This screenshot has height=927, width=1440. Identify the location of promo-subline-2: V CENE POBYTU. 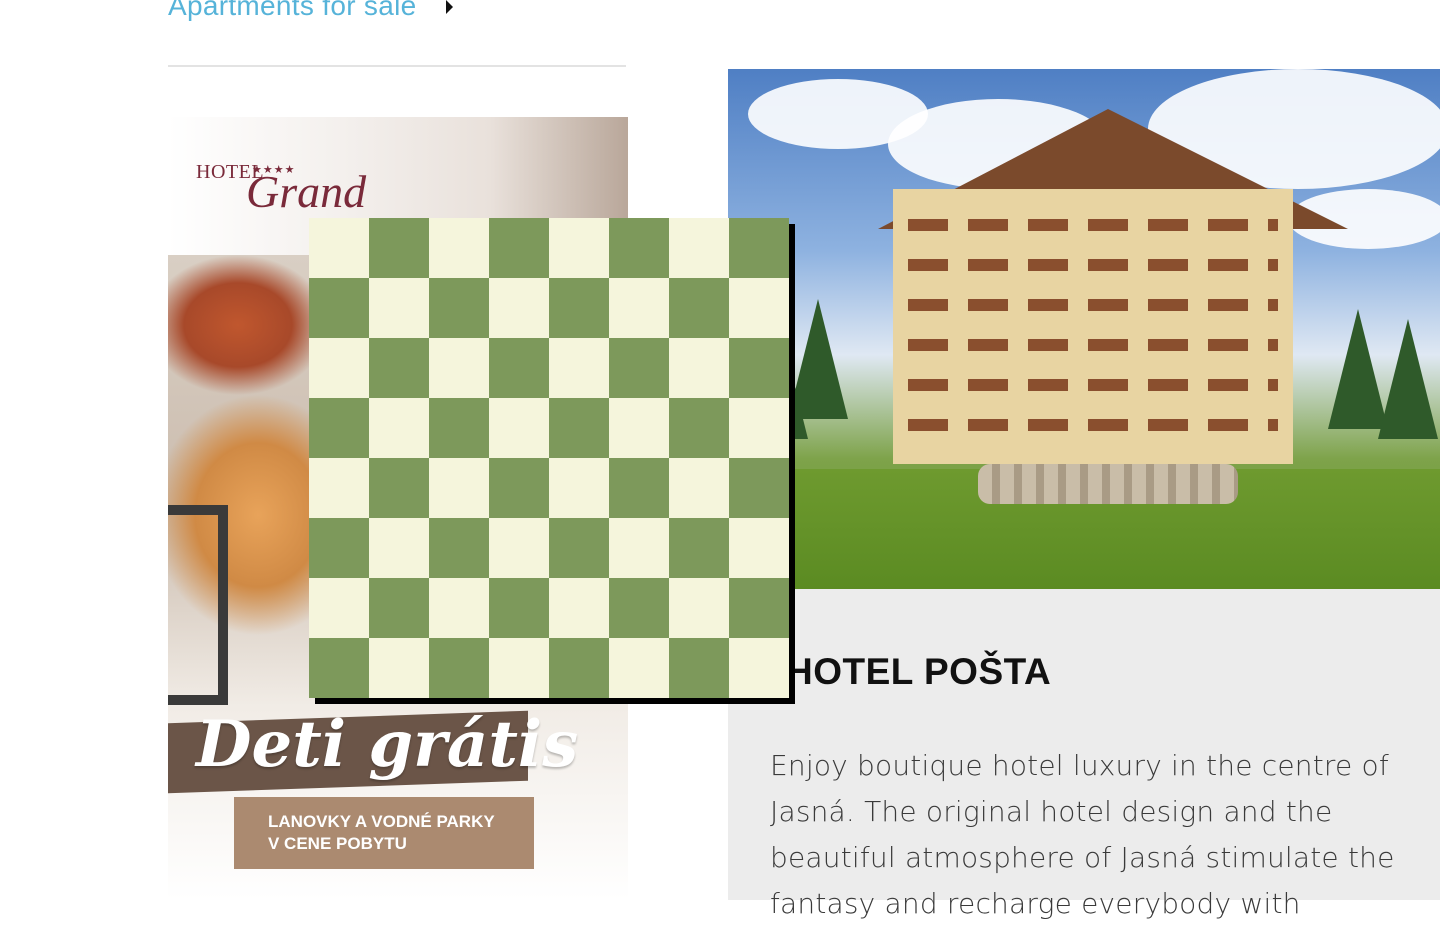
(337, 843).